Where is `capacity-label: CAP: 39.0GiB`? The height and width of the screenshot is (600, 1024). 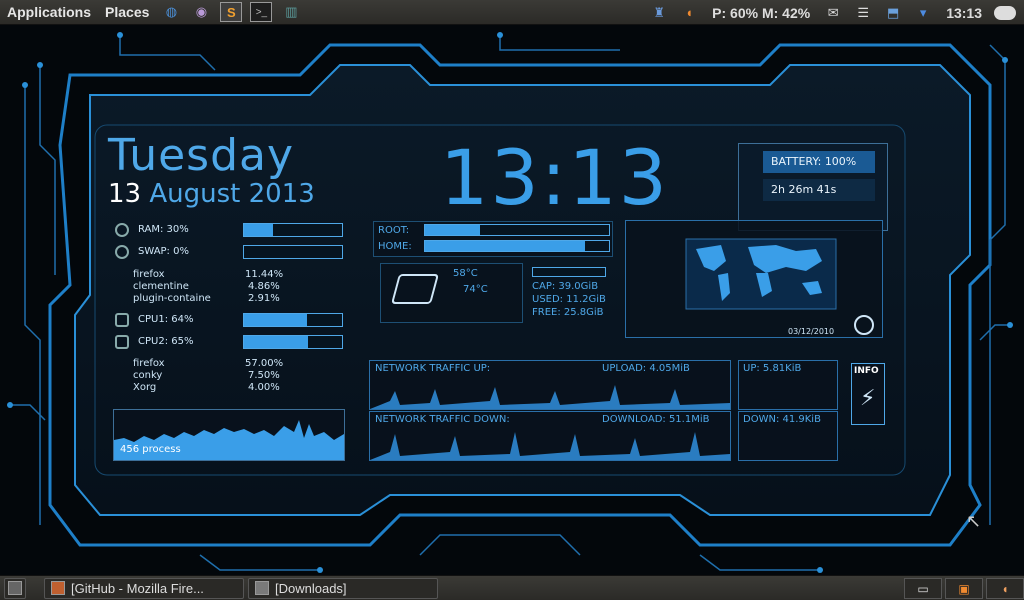 capacity-label: CAP: 39.0GiB is located at coordinates (565, 286).